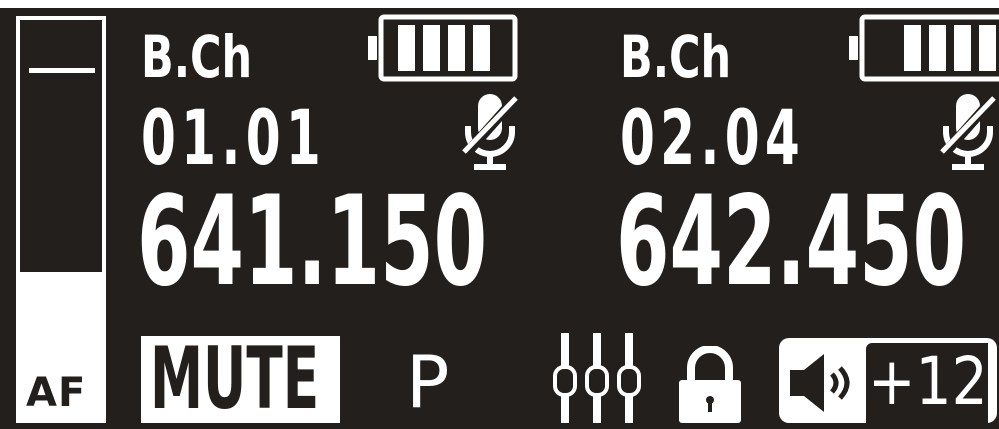  I want to click on channel-1-frequency: 641.150, so click(312, 242).